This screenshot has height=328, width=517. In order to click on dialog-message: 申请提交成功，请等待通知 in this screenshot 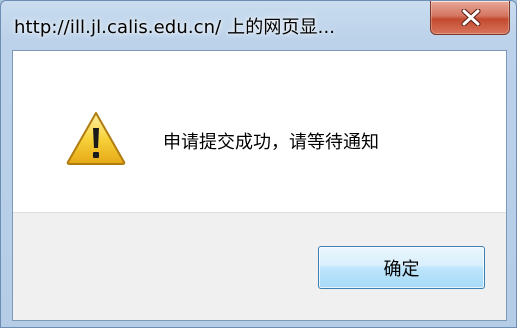, I will do `click(271, 142)`.